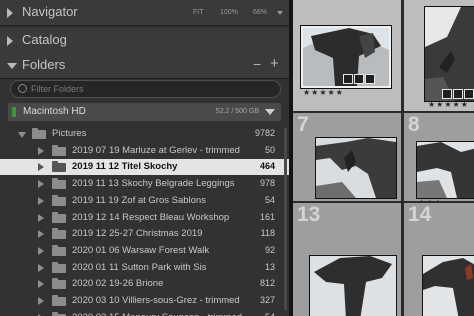  I want to click on catalog-panel-header: Catalog, so click(144, 41).